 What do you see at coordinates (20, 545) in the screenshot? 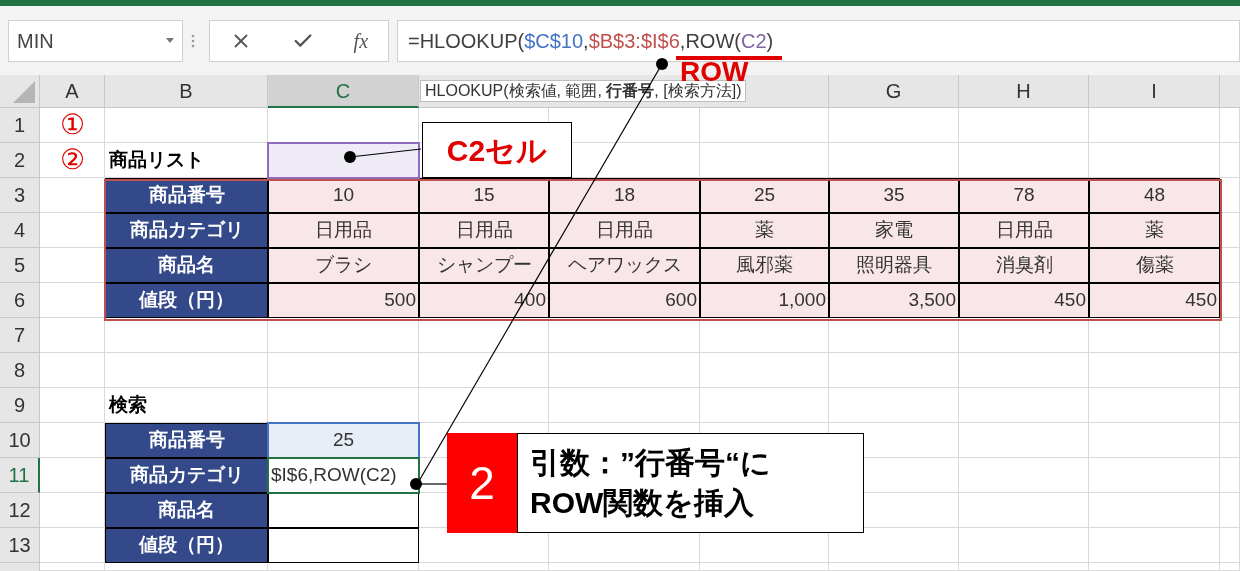
I see `row-header: 13` at bounding box center [20, 545].